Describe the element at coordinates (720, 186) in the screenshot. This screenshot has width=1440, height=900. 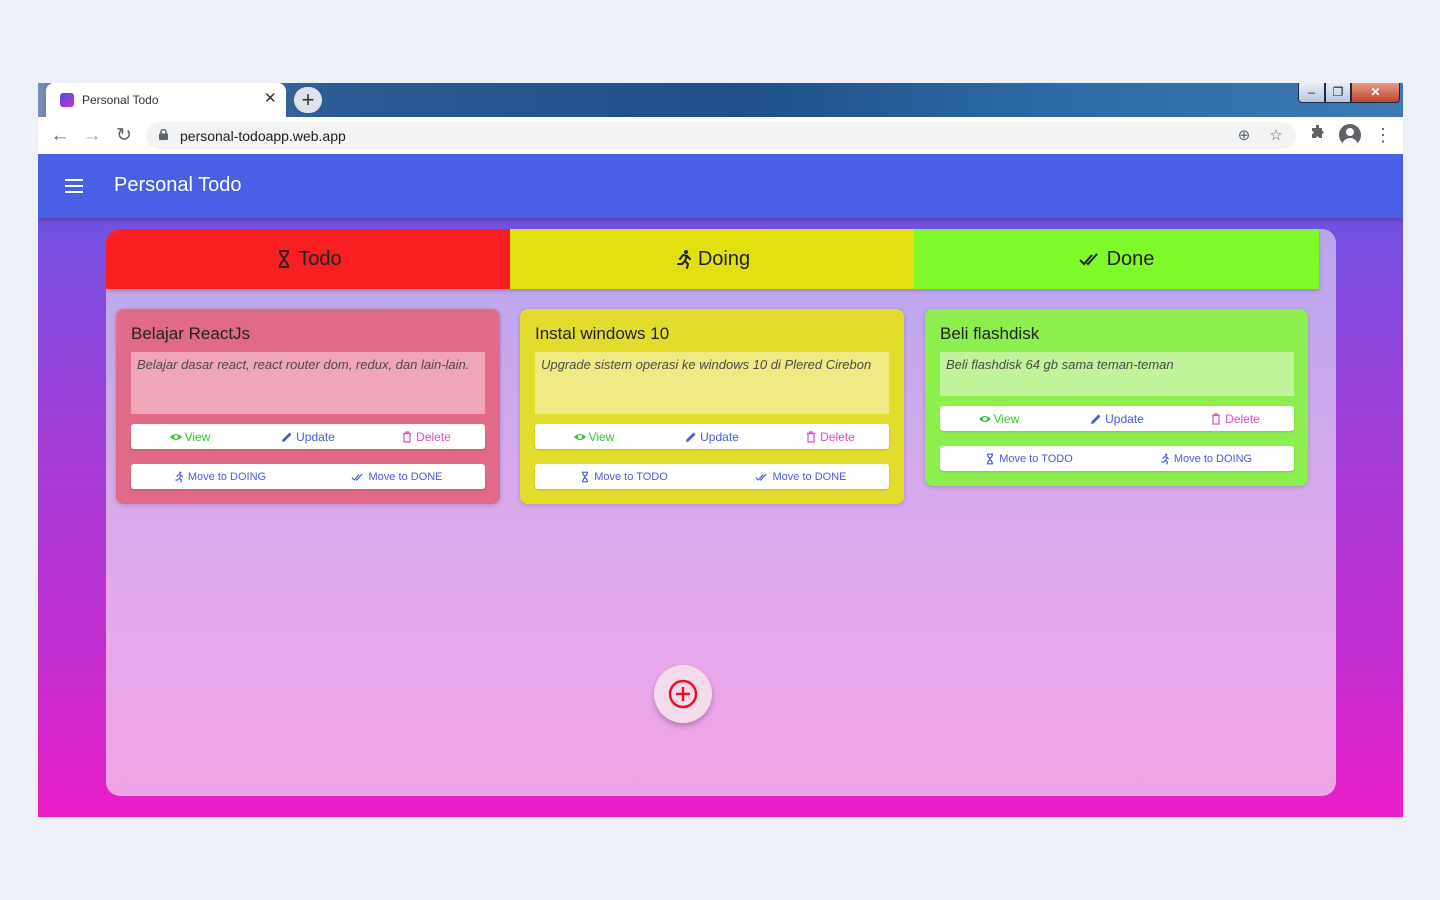
I see `app-bar: Personal Todo` at that location.